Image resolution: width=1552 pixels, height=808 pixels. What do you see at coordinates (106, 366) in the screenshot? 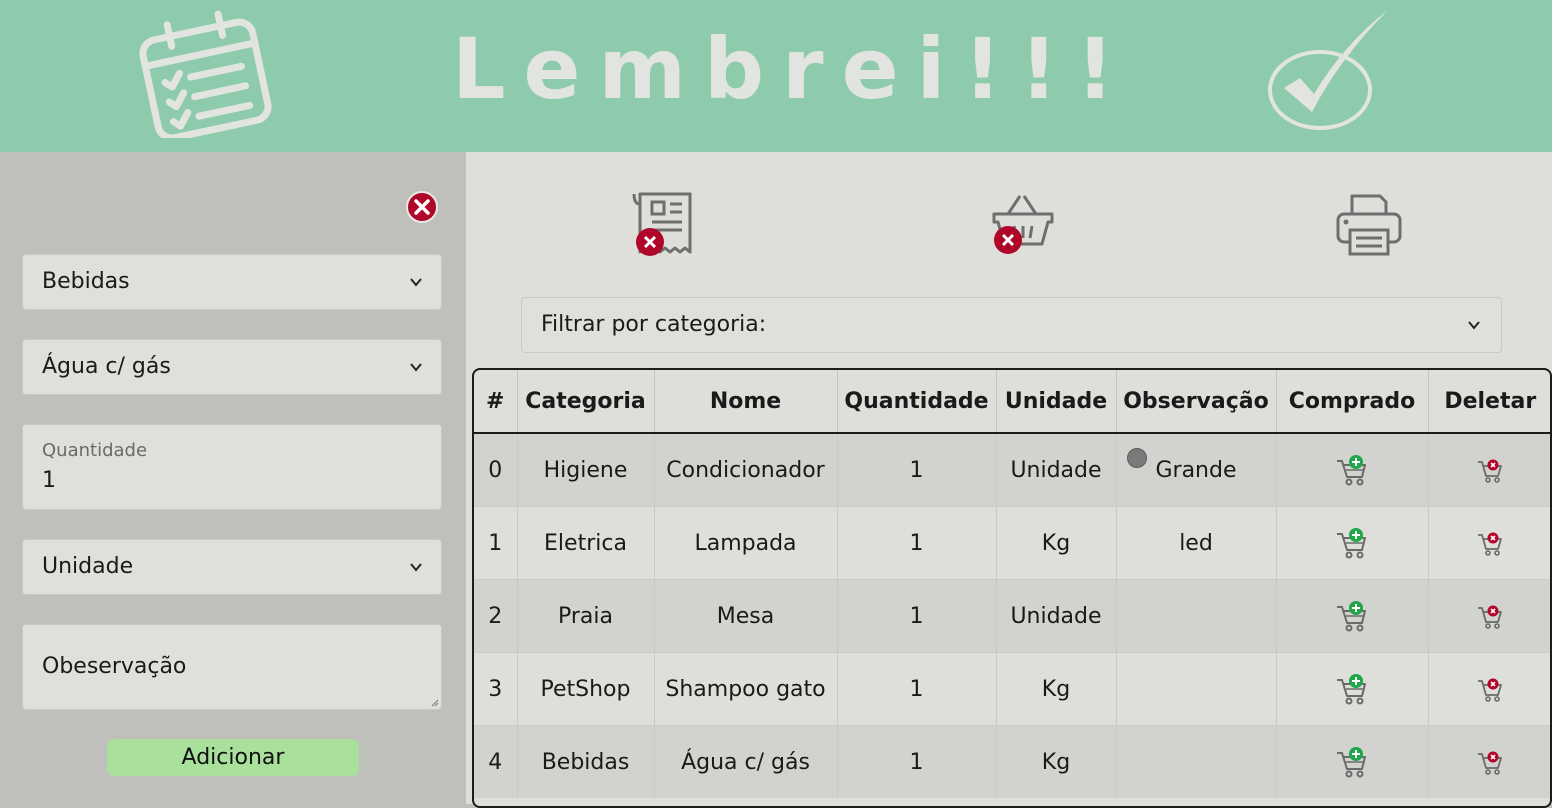
I see `product-select-value: Água c/ gás` at bounding box center [106, 366].